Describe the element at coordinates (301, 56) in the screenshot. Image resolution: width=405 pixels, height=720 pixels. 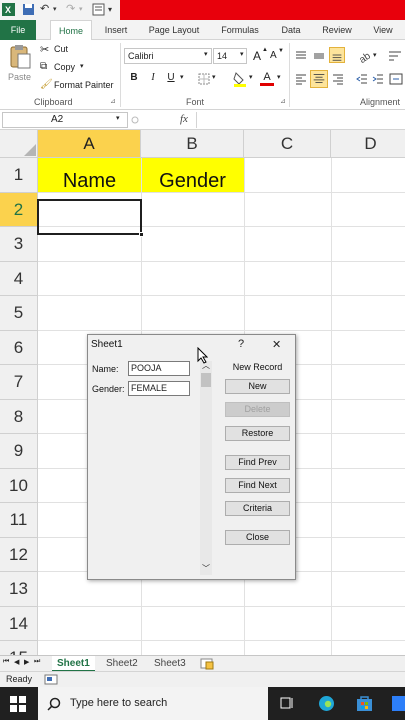
I see `align-top-icon` at that location.